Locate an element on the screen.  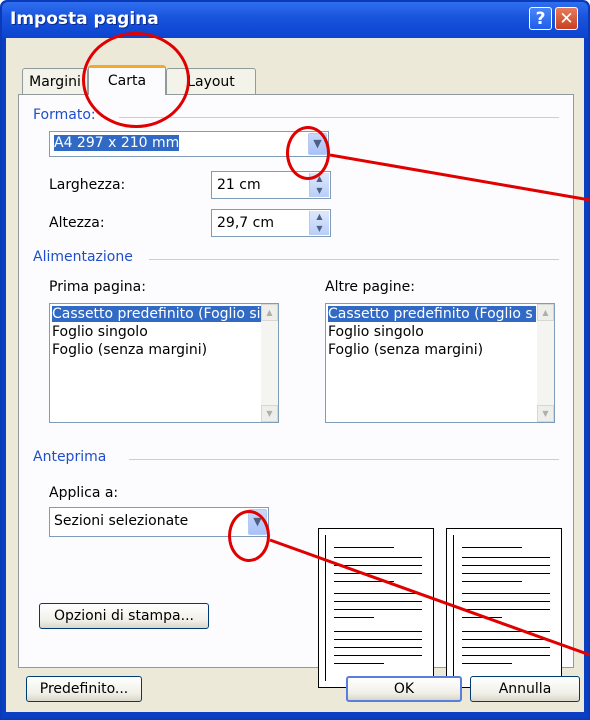
altezza-spinbox: 29,7 cm ▲ ▼ is located at coordinates (271, 223).